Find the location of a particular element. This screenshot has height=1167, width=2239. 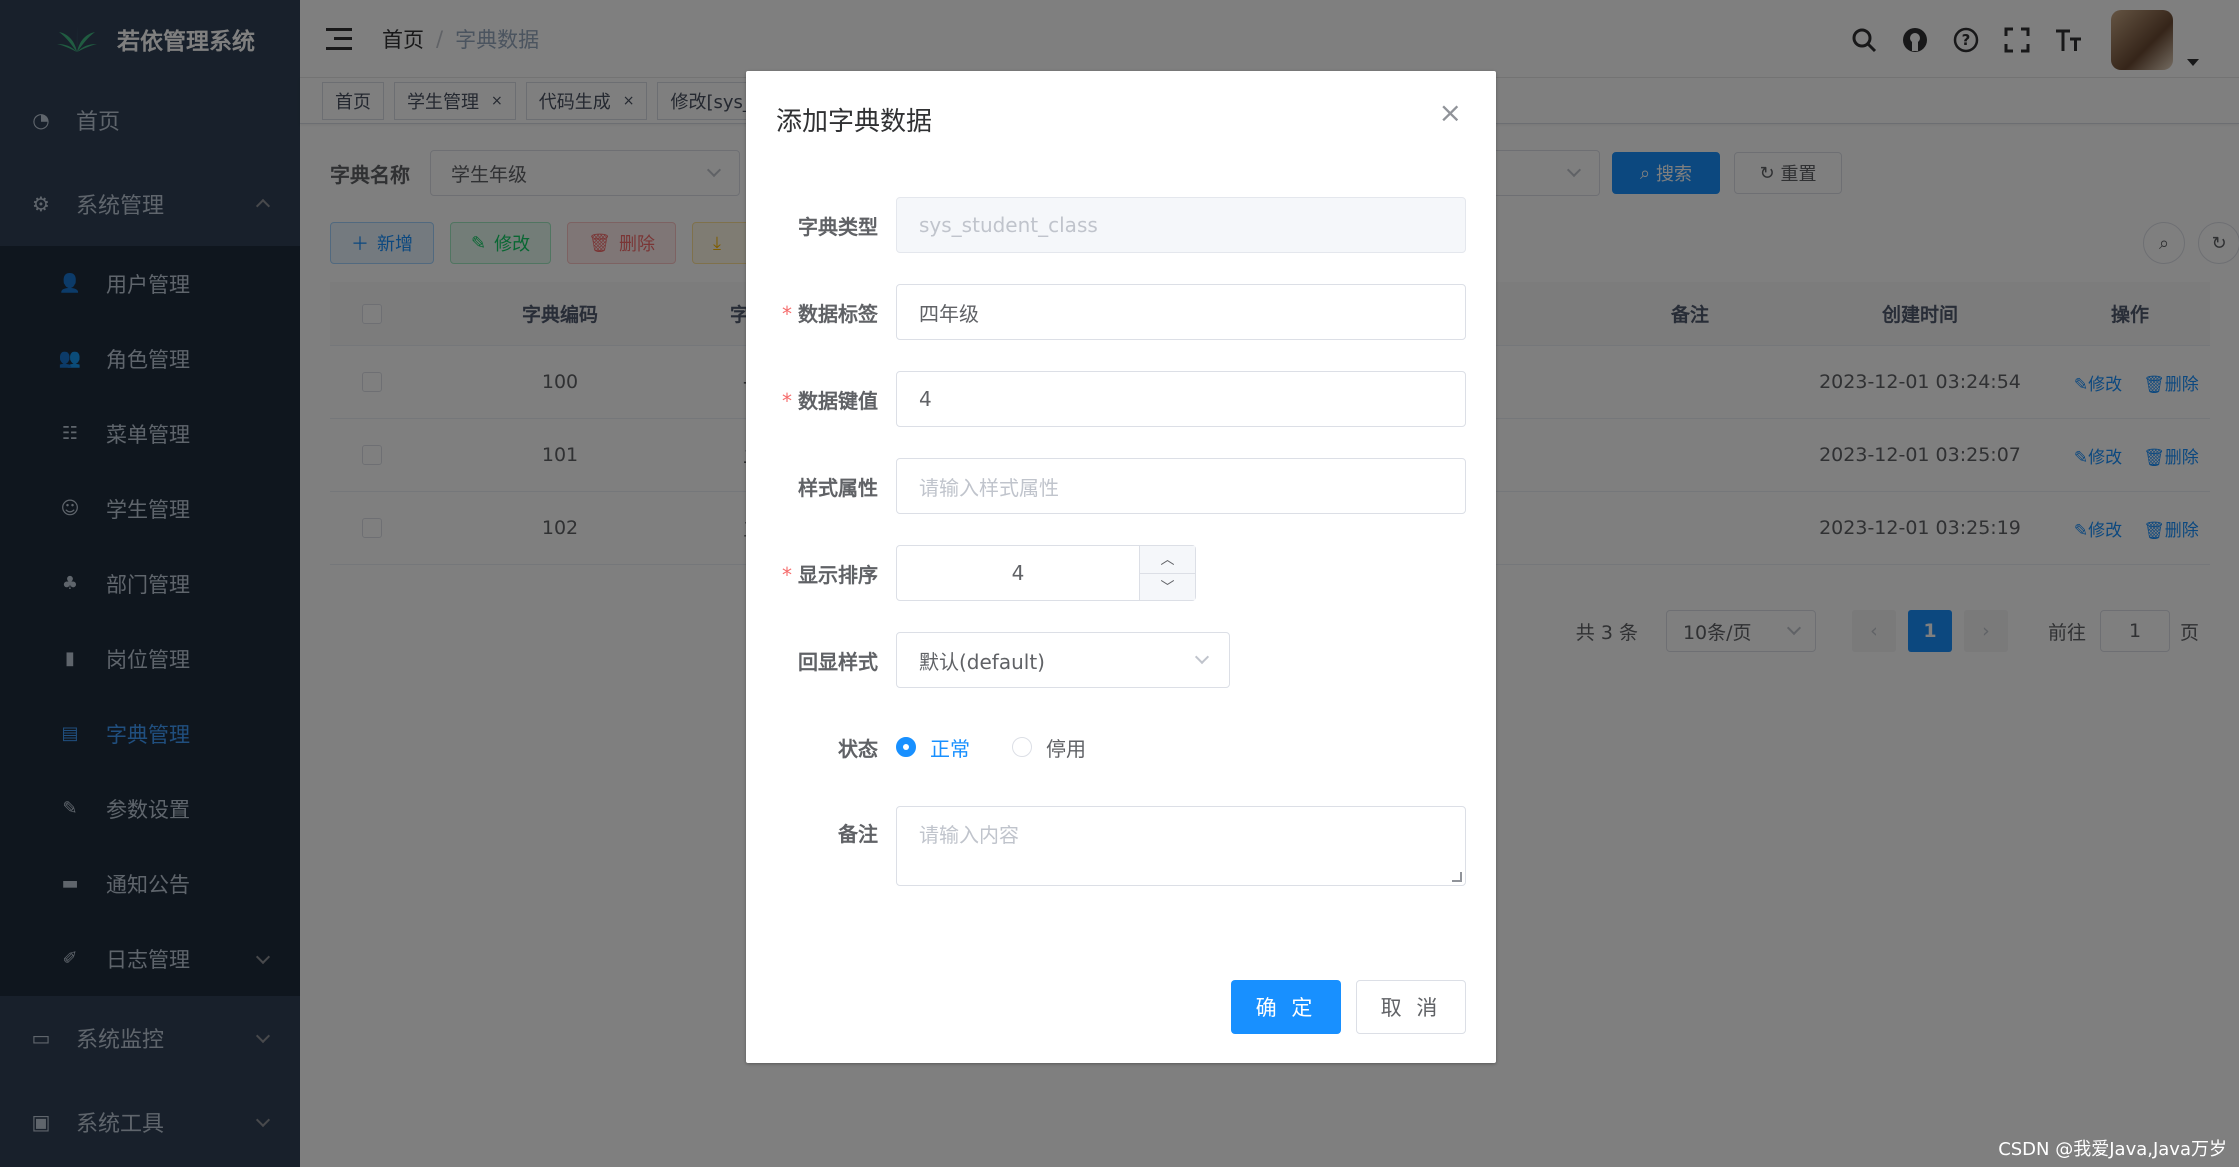

dict-type-label: 字典类型 is located at coordinates (838, 226).